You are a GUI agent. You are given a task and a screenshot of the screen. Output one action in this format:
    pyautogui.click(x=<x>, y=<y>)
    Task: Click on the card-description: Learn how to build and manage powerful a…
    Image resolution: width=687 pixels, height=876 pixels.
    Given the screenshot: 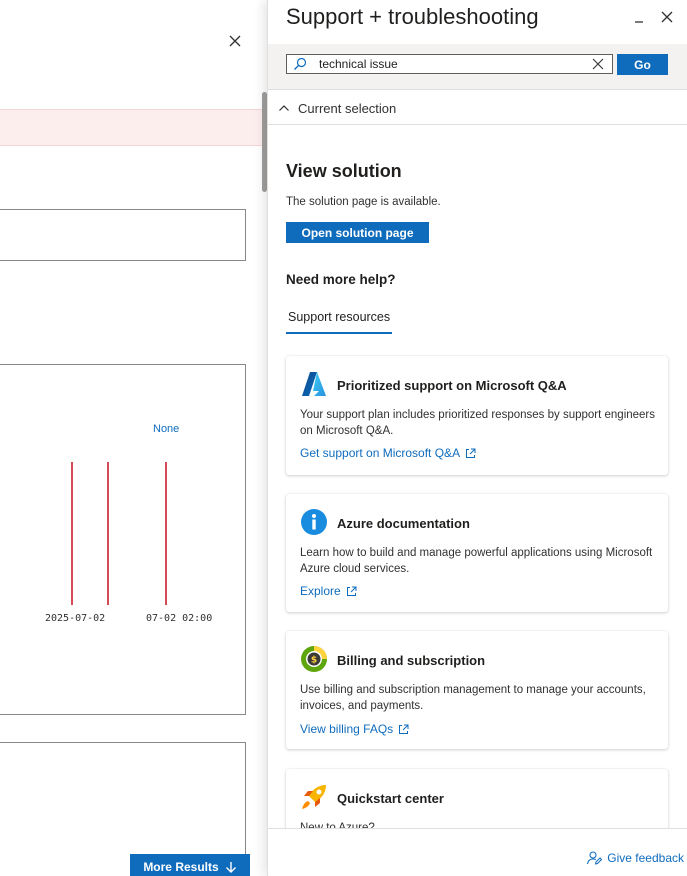 What is the action you would take?
    pyautogui.click(x=476, y=561)
    